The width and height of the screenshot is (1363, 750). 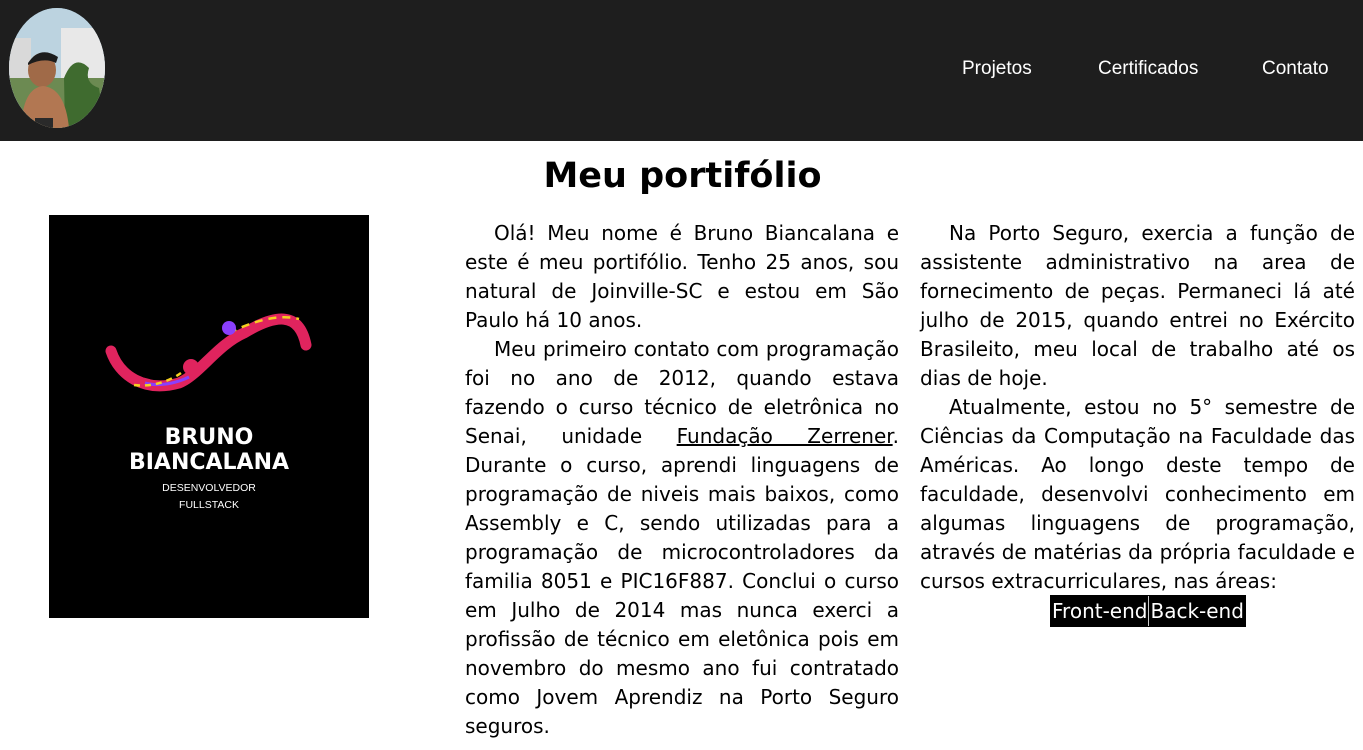 I want to click on card-role-line2: FULLSTACK, so click(x=209, y=505).